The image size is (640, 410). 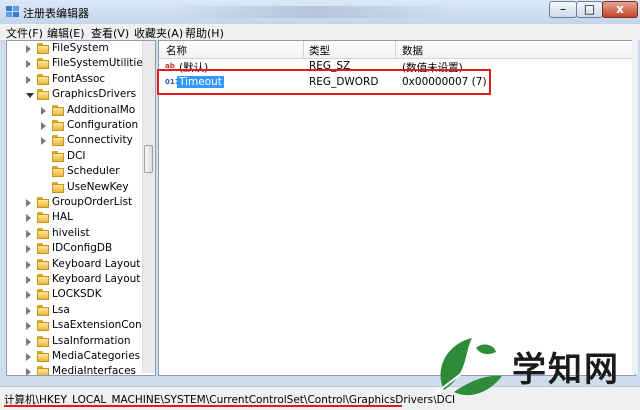 I want to click on menu-edit: 编辑(E), so click(x=66, y=33).